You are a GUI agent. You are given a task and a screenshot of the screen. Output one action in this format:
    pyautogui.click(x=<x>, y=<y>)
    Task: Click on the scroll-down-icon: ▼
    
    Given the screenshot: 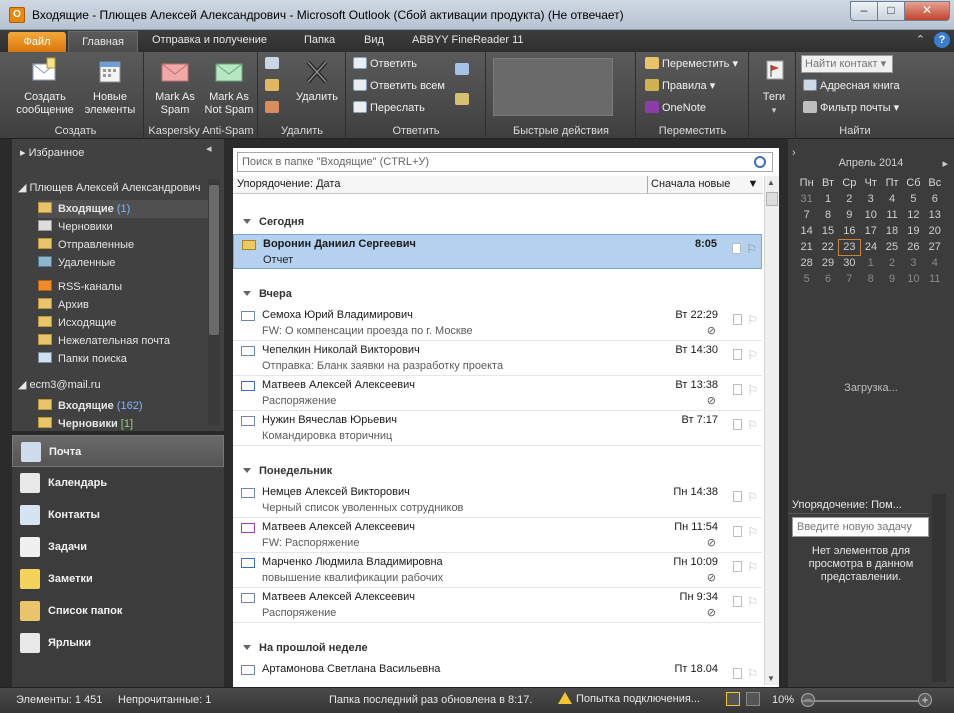 What is the action you would take?
    pyautogui.click(x=771, y=678)
    